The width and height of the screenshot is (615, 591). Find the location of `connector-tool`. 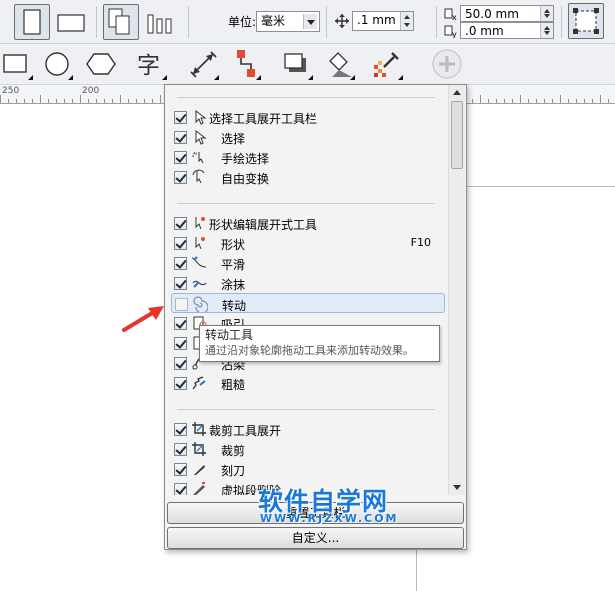

connector-tool is located at coordinates (245, 64).